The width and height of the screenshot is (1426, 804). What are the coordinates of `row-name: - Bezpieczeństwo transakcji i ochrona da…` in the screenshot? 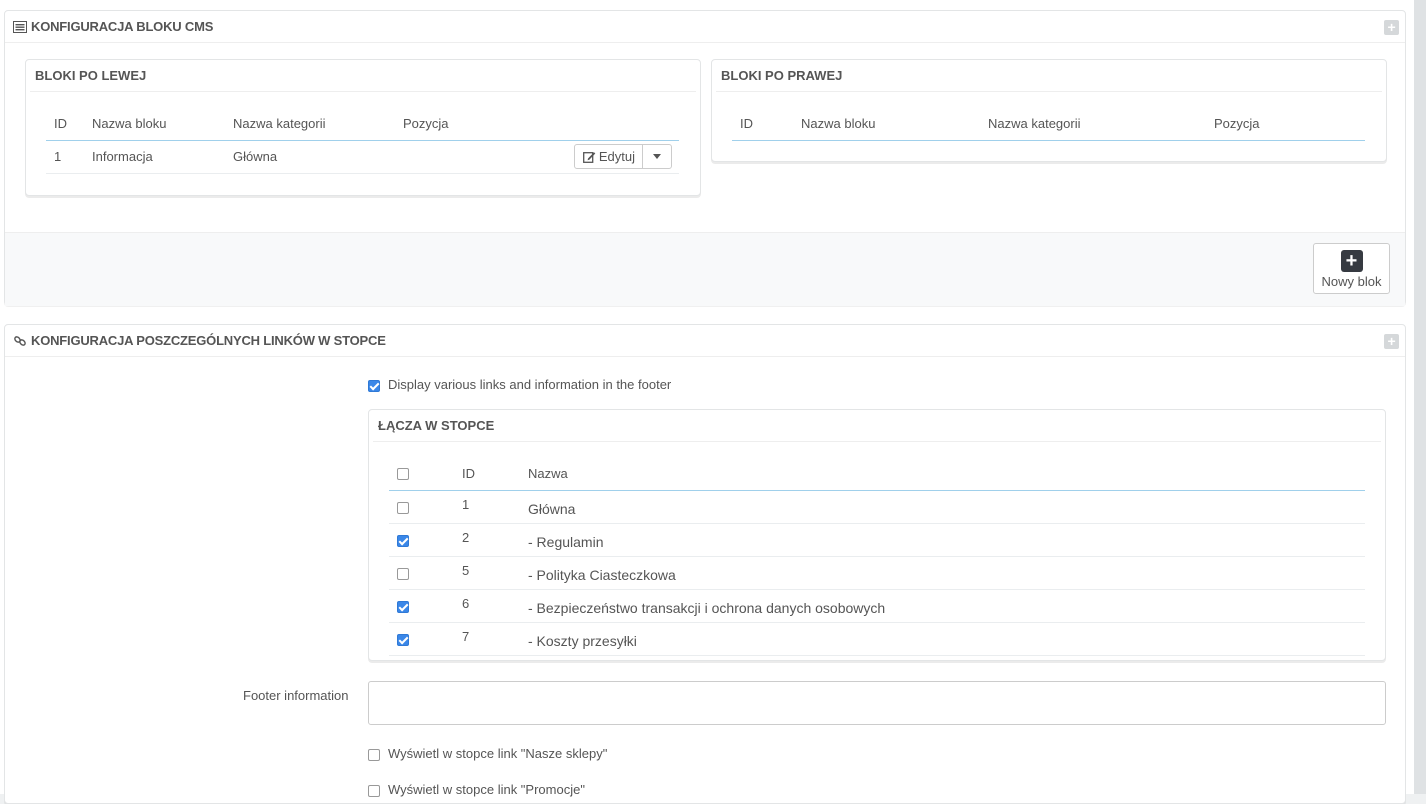 It's located at (946, 606).